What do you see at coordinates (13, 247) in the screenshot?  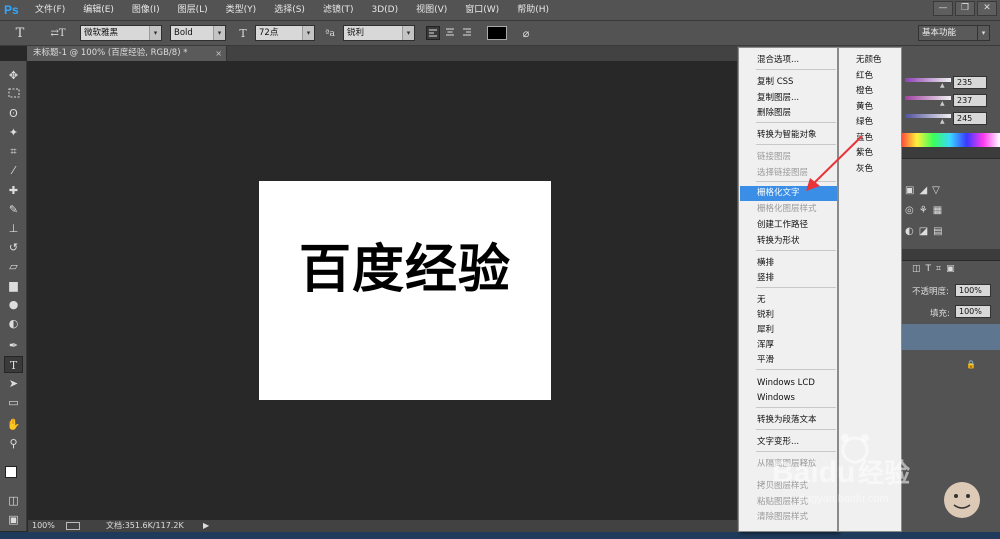 I see `history-brush-tool-icon: ↺` at bounding box center [13, 247].